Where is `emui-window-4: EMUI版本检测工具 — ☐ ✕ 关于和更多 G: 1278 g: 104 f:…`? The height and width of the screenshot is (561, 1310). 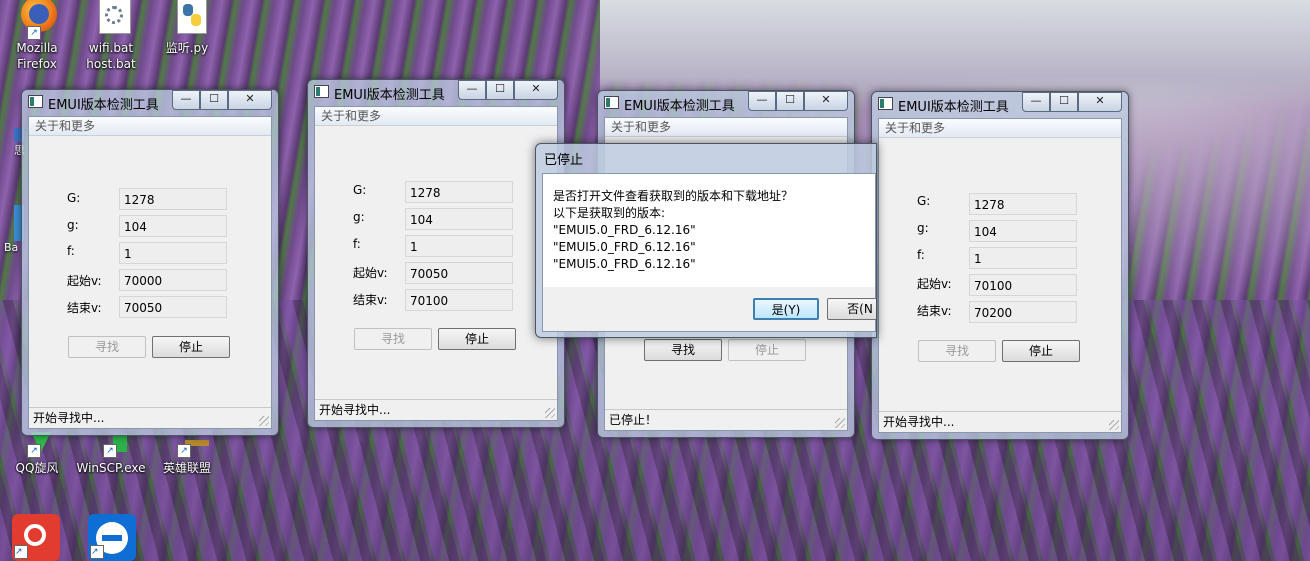
emui-window-4: EMUI版本检测工具 — ☐ ✕ 关于和更多 G: 1278 g: 104 f:… is located at coordinates (1000, 265).